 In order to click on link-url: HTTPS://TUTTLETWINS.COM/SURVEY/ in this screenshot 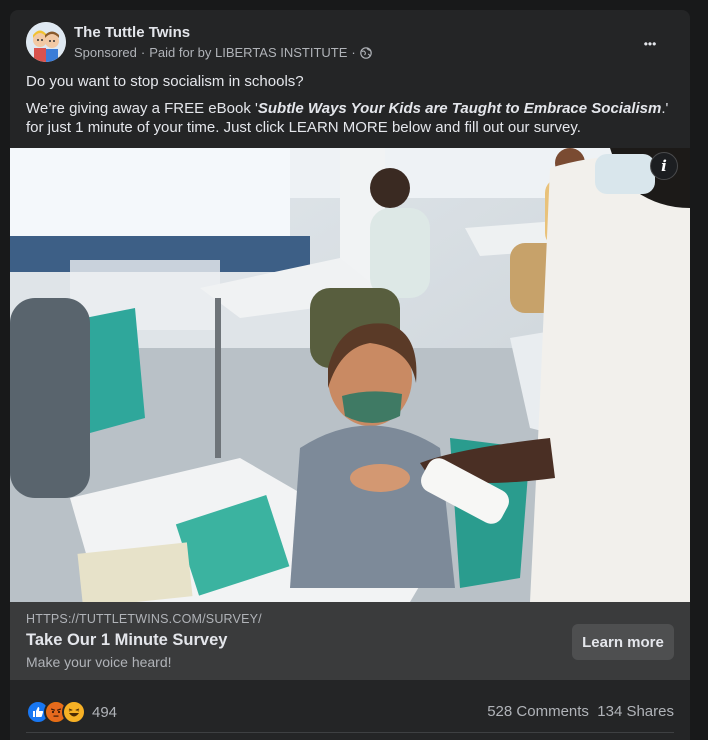, I will do `click(144, 619)`.